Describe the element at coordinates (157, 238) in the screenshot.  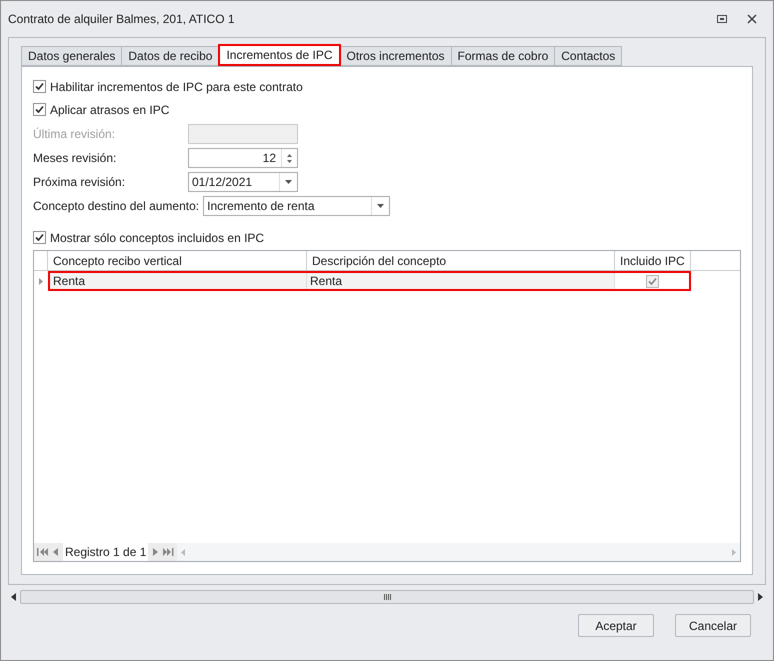
I see `checkbox-label: Mostrar sólo conceptos incluidos en IPC` at that location.